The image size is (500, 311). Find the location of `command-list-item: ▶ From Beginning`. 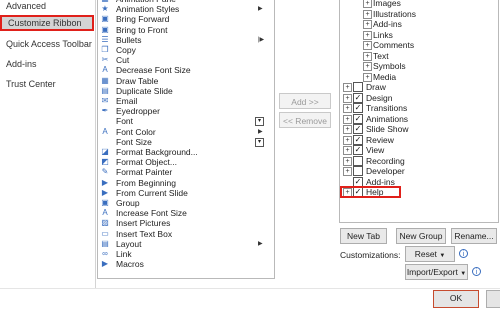

command-list-item: ▶ From Beginning is located at coordinates (178, 183).